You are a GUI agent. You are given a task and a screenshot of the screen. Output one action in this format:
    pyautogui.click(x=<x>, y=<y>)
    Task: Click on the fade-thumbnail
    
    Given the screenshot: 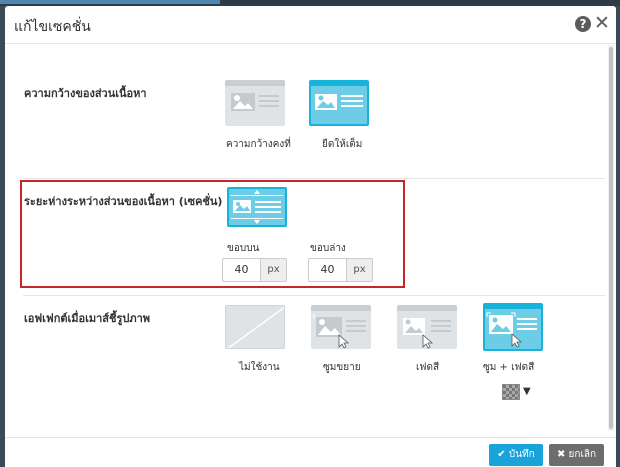 What is the action you would take?
    pyautogui.click(x=427, y=327)
    